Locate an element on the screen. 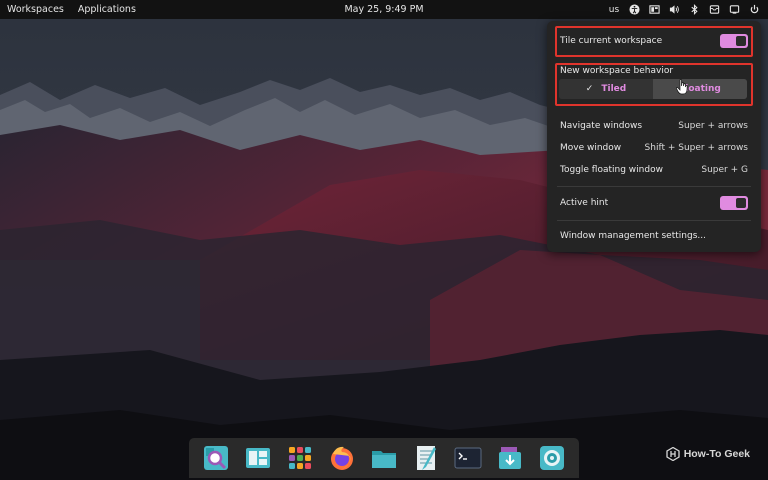 This screenshot has width=768, height=480. active-hint-row: Active hint is located at coordinates (654, 203).